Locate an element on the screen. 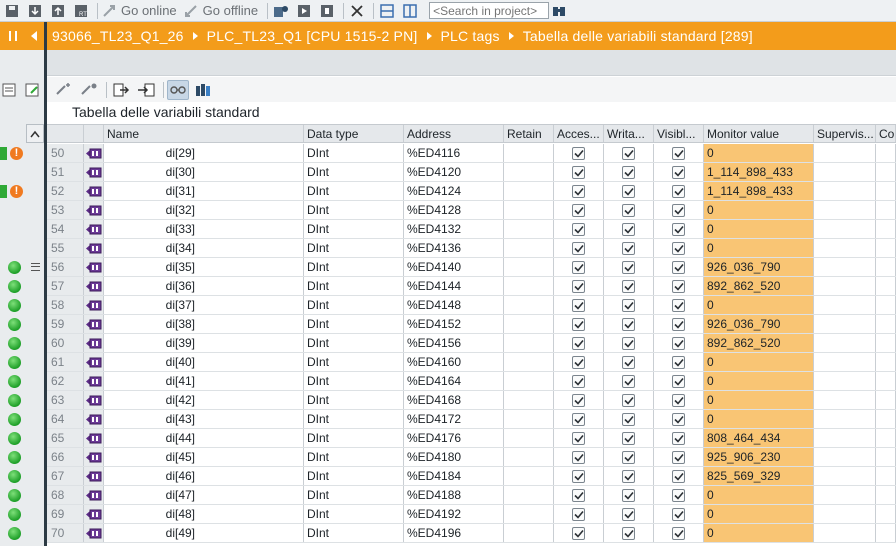  table-row: 68 di[47] DInt %ED4188 0 is located at coordinates (471, 495).